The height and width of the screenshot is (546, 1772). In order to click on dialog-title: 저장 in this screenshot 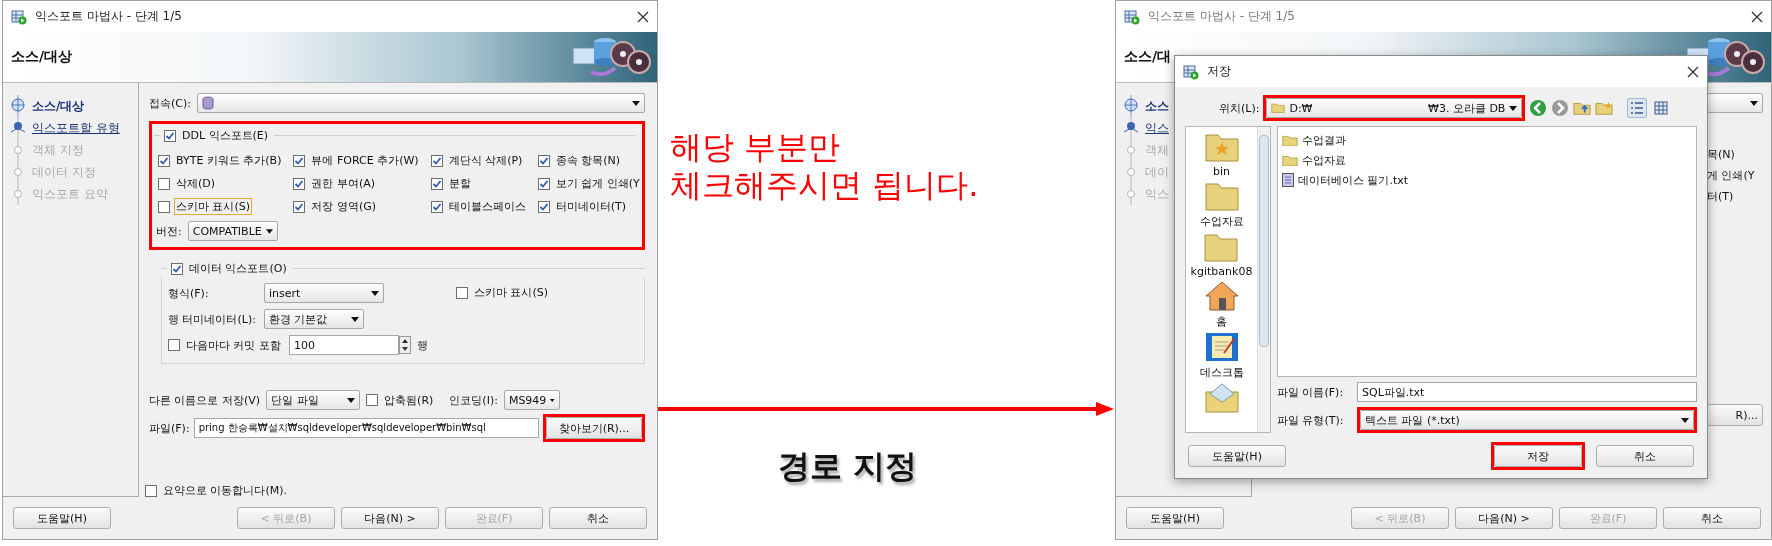, I will do `click(1219, 71)`.